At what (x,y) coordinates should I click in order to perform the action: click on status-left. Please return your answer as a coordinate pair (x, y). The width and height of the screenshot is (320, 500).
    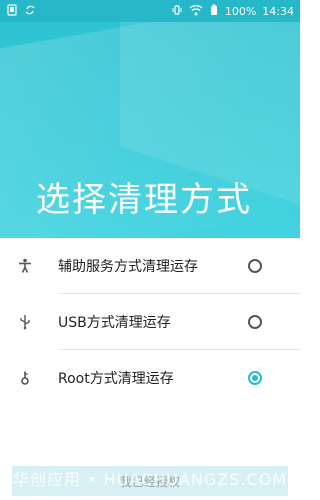
    Looking at the image, I should click on (21, 11).